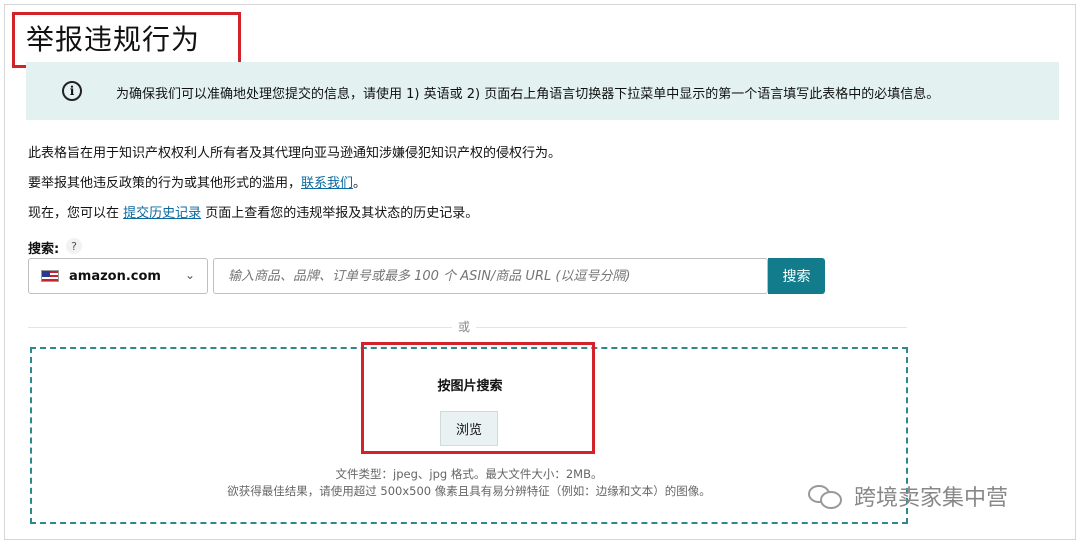 The height and width of the screenshot is (544, 1080). I want to click on file-type-note: 文件类型：jpeg、jpg 格式。最大文件大小：2MB。, so click(469, 474).